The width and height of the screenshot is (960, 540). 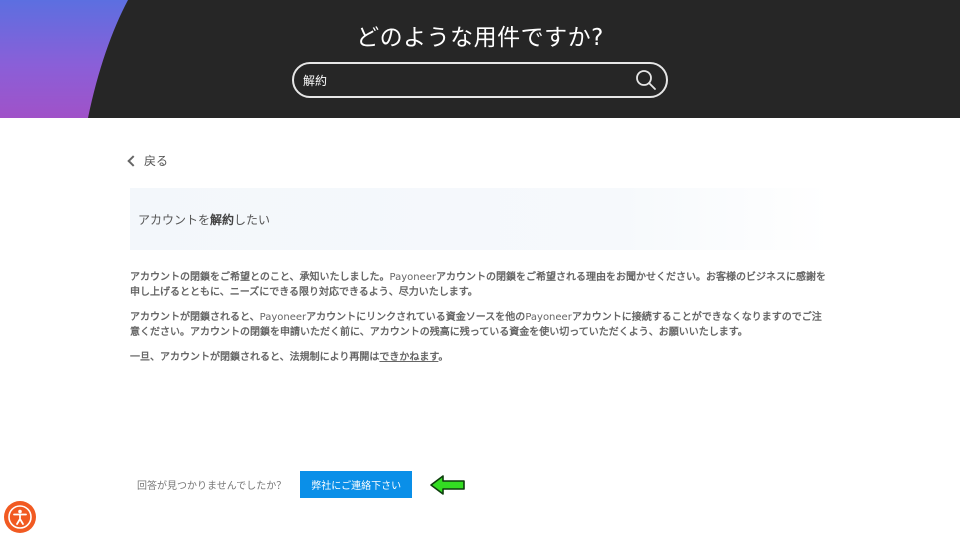 What do you see at coordinates (356, 484) in the screenshot?
I see `contact-us-button: 弊社にご連絡下さい` at bounding box center [356, 484].